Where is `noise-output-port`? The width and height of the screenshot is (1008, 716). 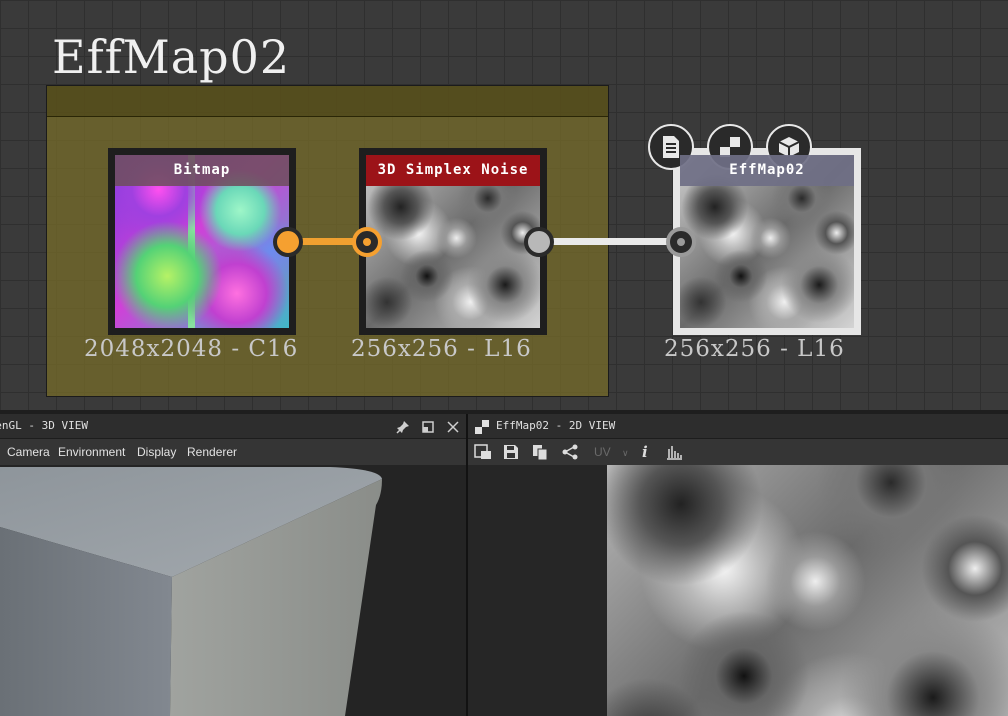
noise-output-port is located at coordinates (539, 242).